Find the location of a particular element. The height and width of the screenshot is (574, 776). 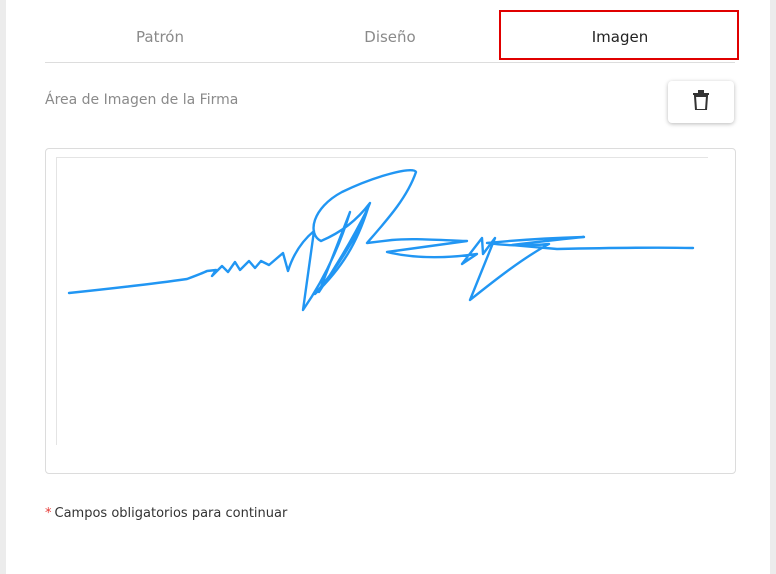

tab-imagen: Imagen is located at coordinates (620, 36).